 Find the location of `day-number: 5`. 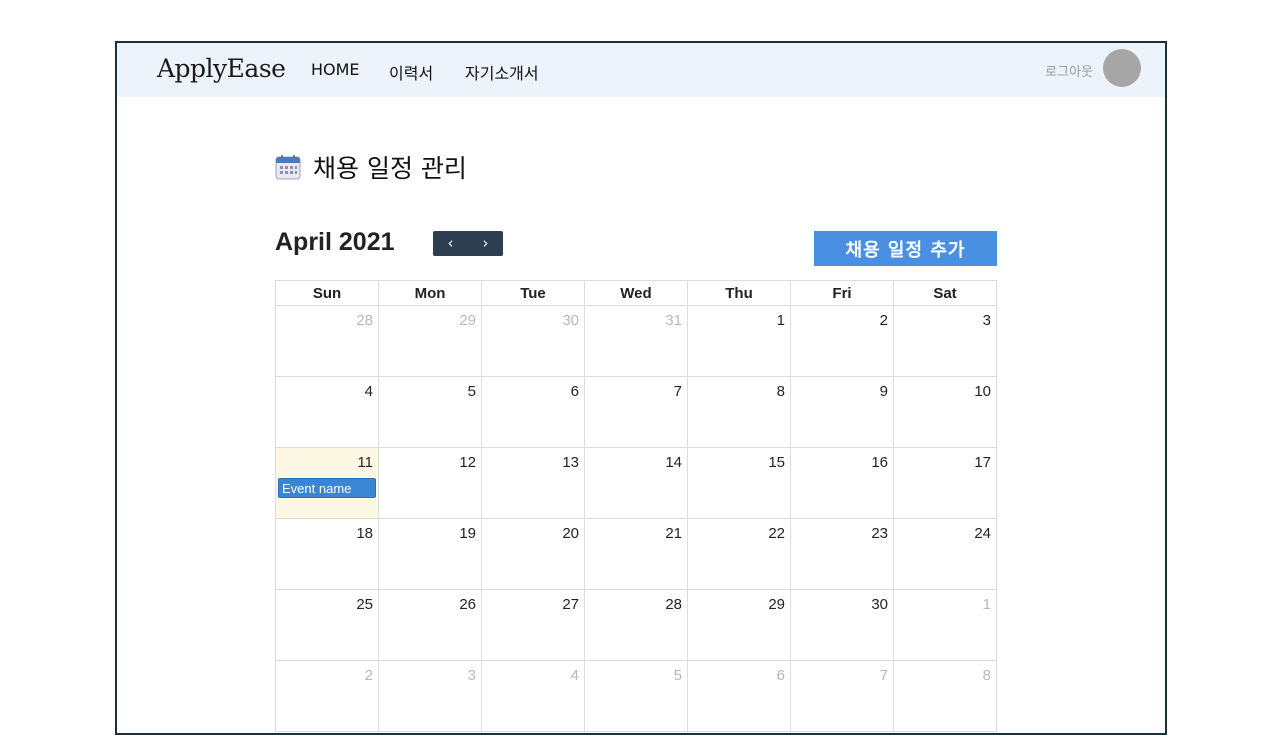

day-number: 5 is located at coordinates (677, 675).